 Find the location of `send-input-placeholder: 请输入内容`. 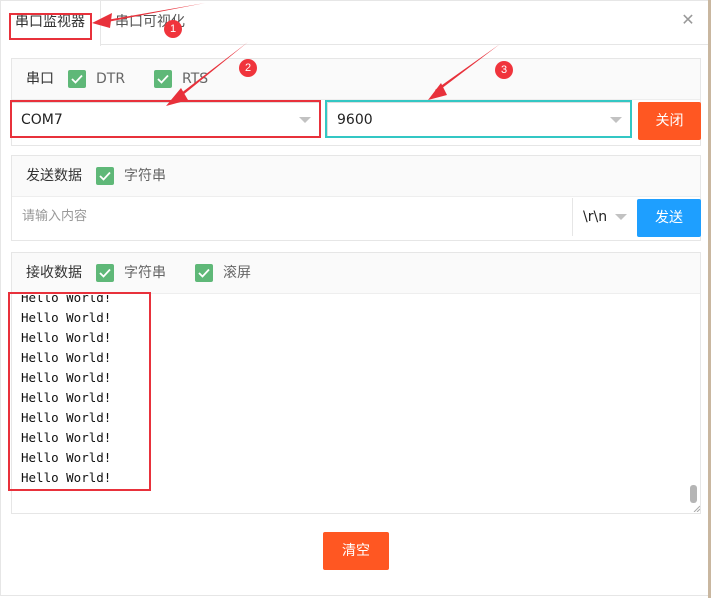

send-input-placeholder: 请输入内容 is located at coordinates (55, 216).